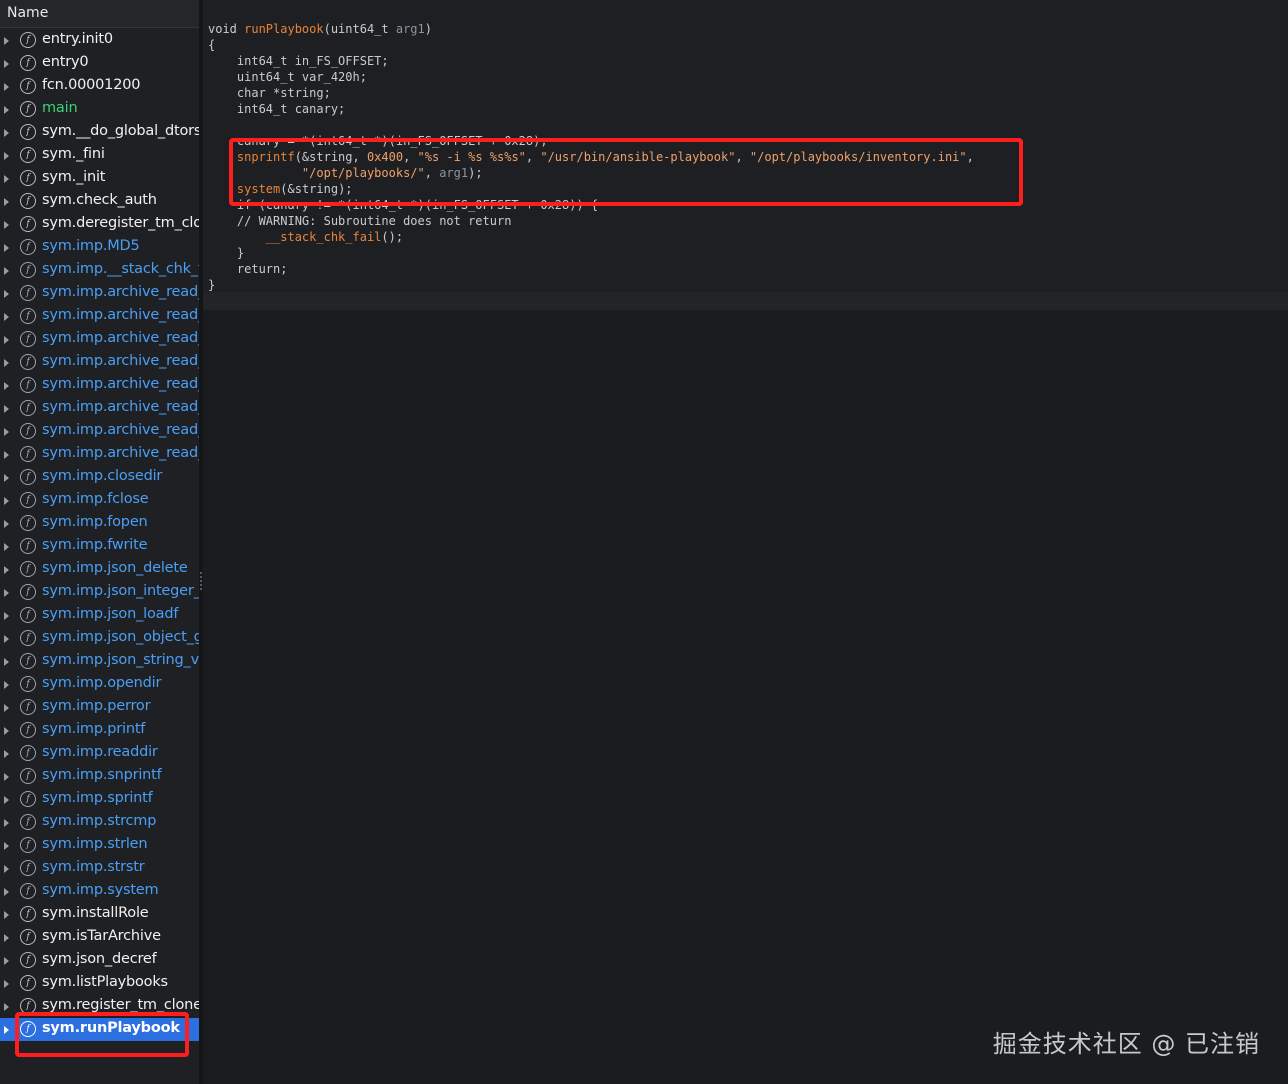 Image resolution: width=1288 pixels, height=1084 pixels. Describe the element at coordinates (99, 845) in the screenshot. I see `function-item: f sym.imp.strlen` at that location.